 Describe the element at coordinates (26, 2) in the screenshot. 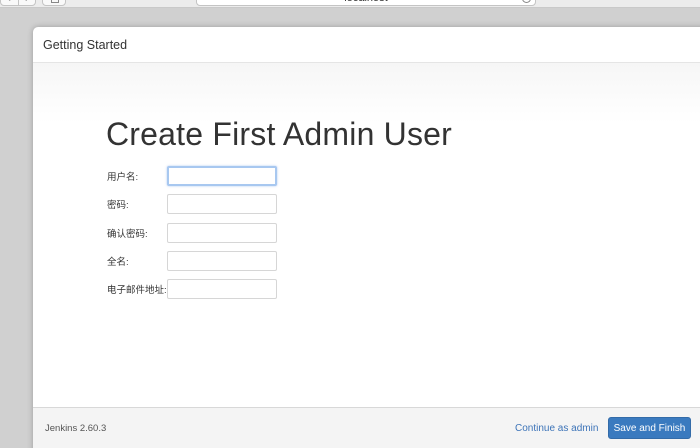

I see `forward-icon: ›` at that location.